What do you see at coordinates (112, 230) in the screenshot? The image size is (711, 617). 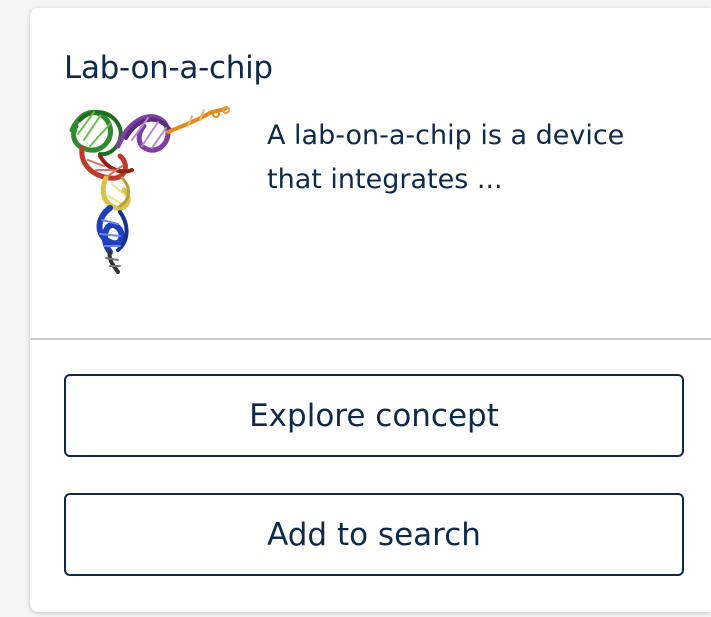 I see `blue-helix-stem` at bounding box center [112, 230].